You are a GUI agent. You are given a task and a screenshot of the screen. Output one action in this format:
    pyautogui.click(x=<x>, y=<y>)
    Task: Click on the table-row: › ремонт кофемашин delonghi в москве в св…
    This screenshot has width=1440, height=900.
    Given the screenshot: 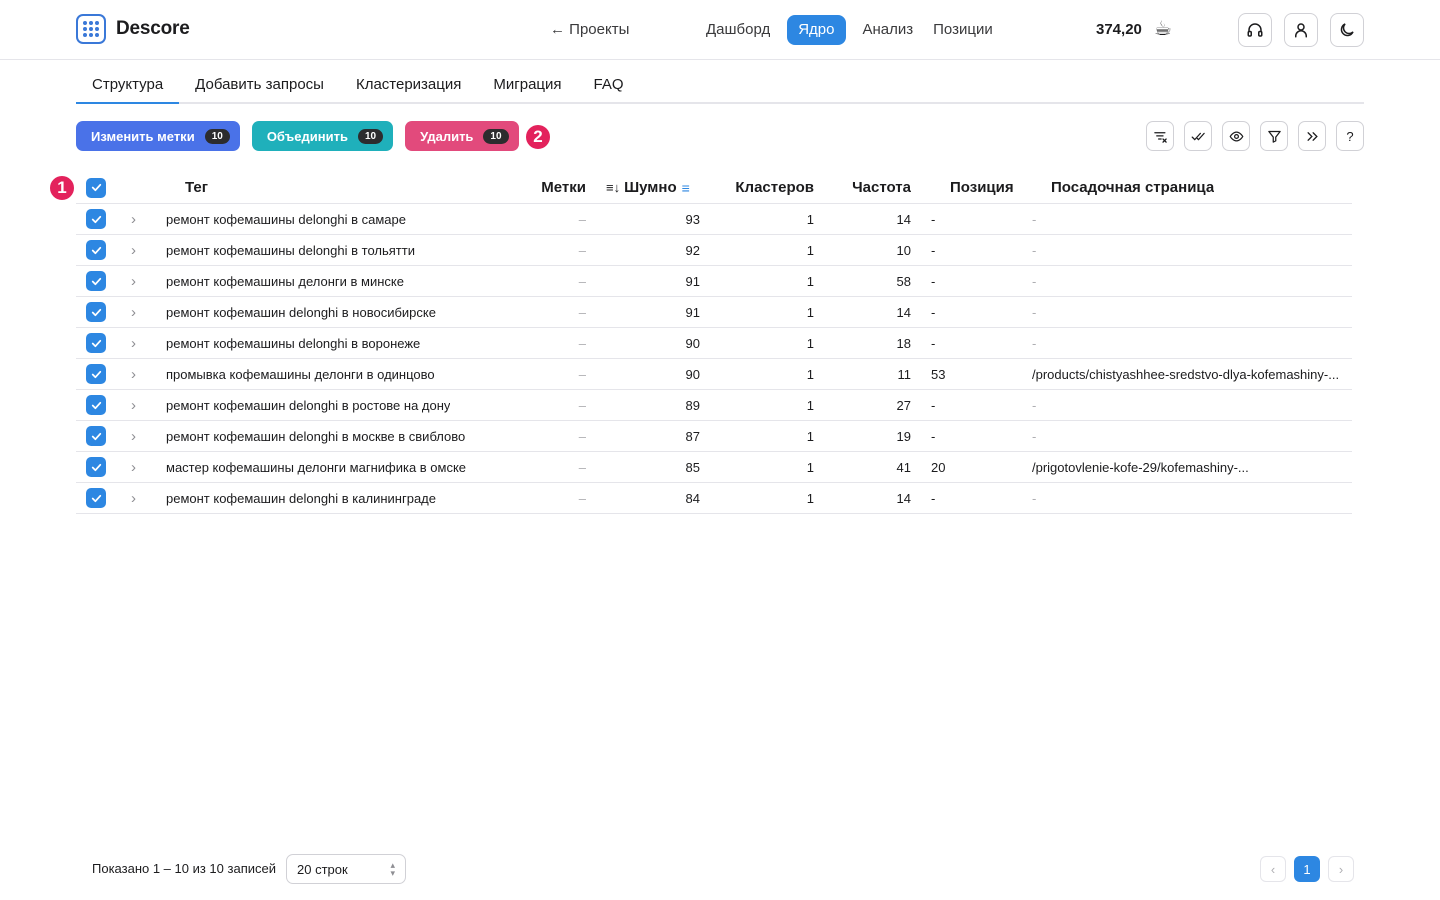 What is the action you would take?
    pyautogui.click(x=714, y=436)
    